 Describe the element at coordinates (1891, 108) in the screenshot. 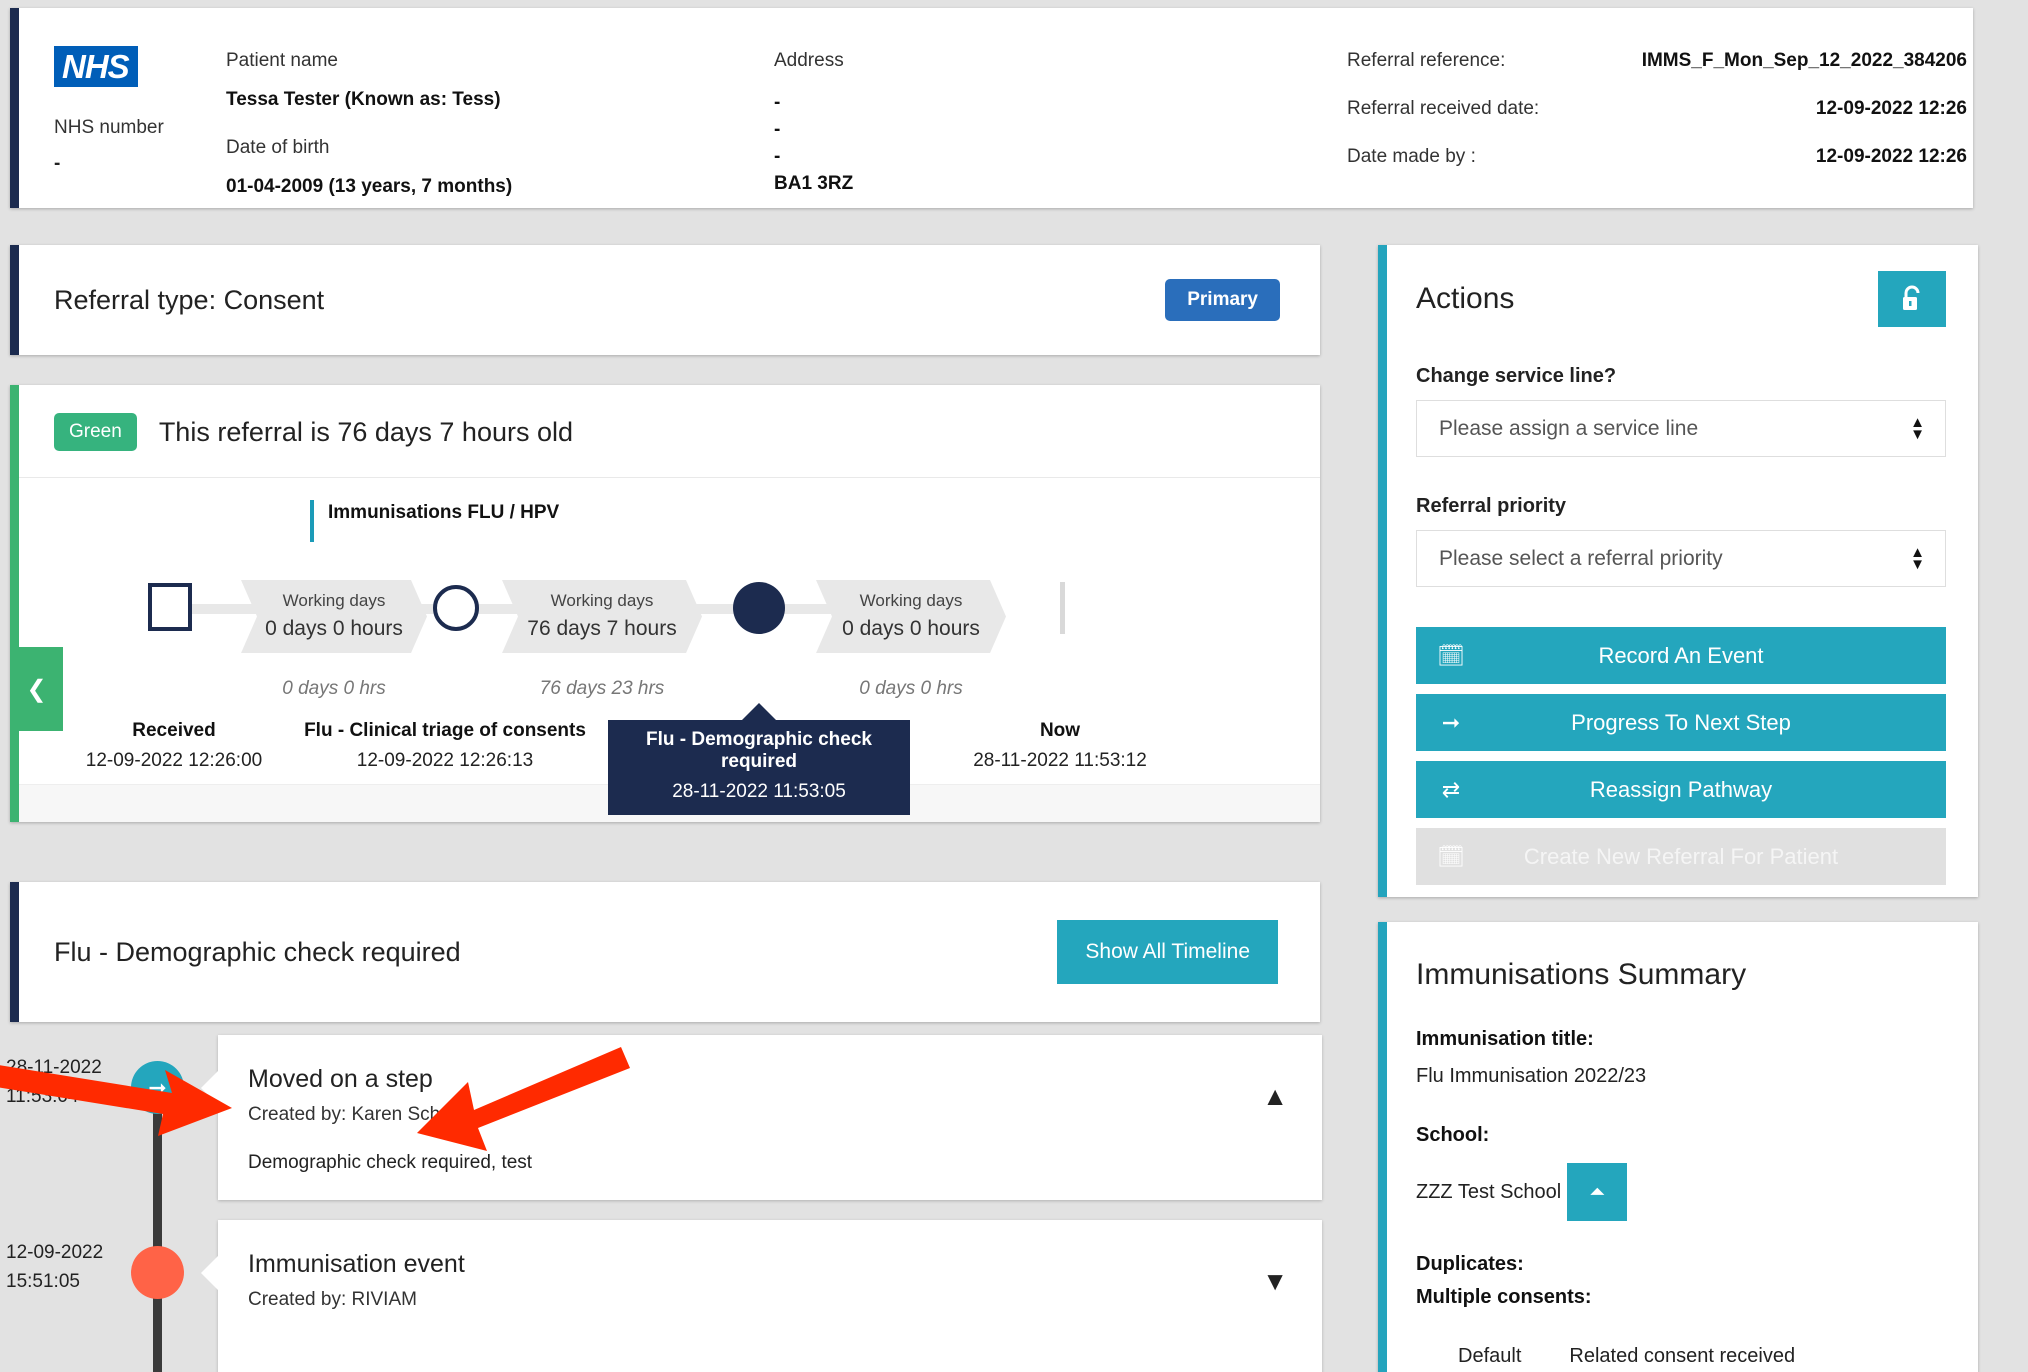

I see `referral-received-value: 12-09-2022 12:26` at that location.